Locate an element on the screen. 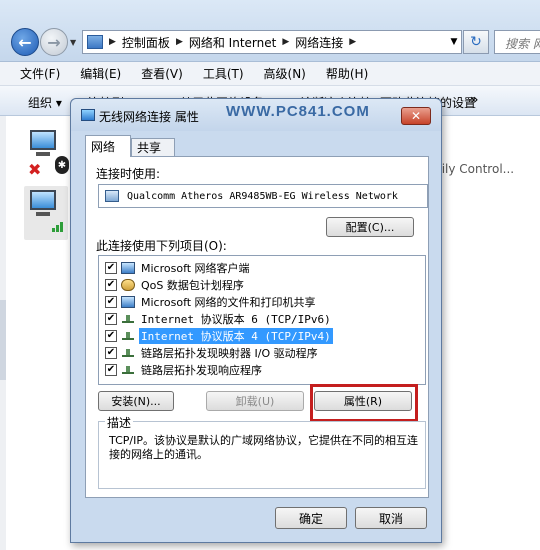 Image resolution: width=540 pixels, height=550 pixels. menu-edit: 编辑(E) is located at coordinates (98, 73).